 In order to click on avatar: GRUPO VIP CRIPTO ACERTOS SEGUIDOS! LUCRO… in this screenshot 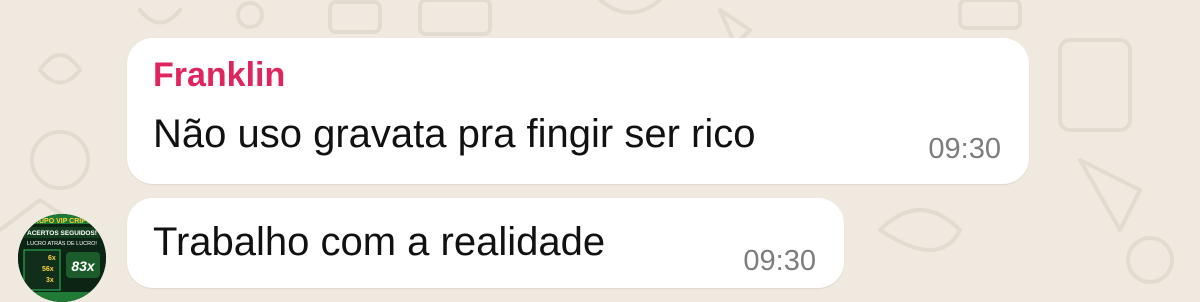, I will do `click(62, 258)`.